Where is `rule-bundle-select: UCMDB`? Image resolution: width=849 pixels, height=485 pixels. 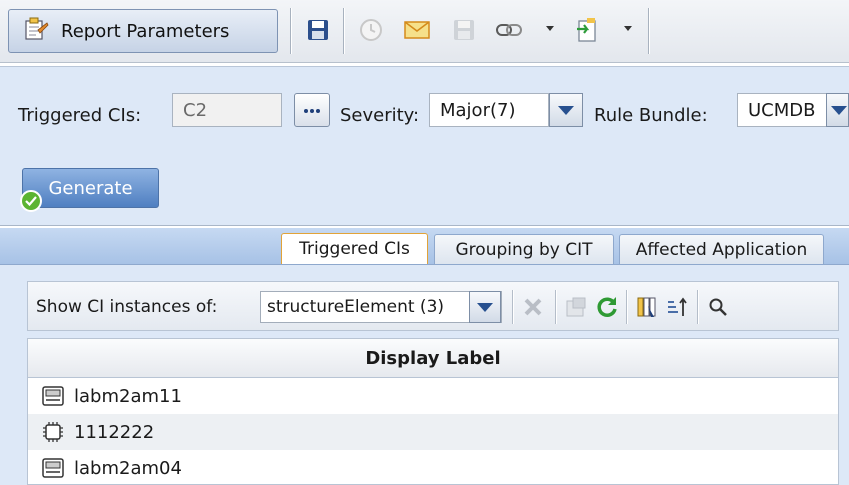 rule-bundle-select: UCMDB is located at coordinates (787, 110).